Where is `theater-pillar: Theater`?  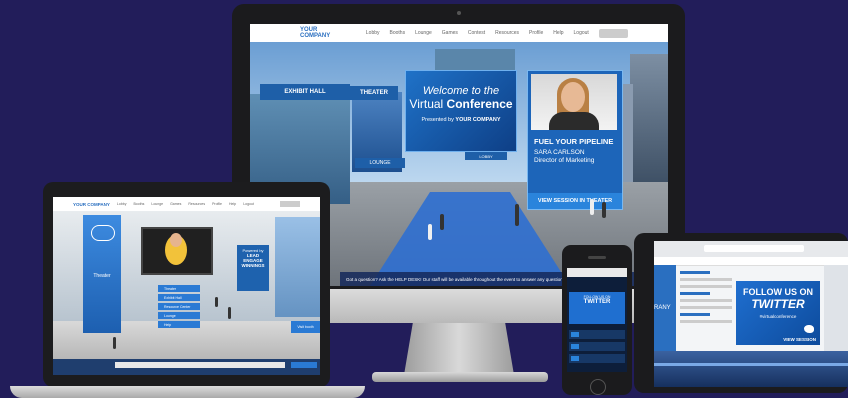
theater-pillar: Theater is located at coordinates (102, 274).